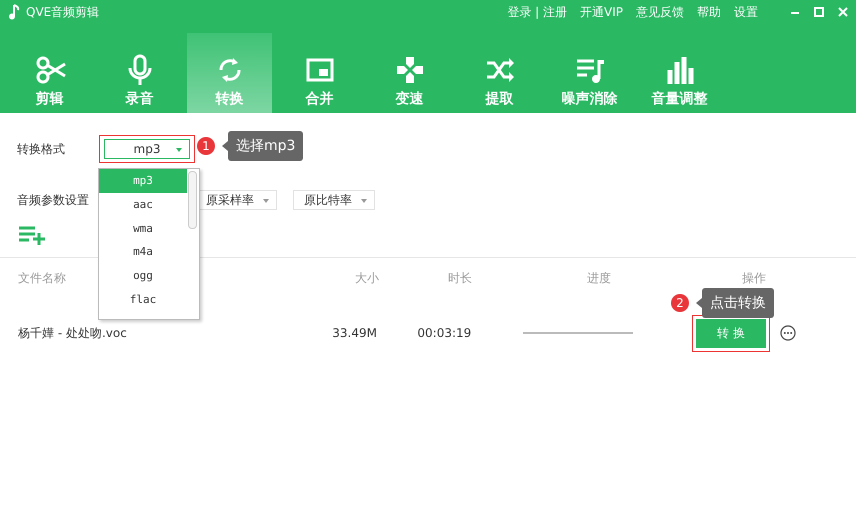 The height and width of the screenshot is (508, 856). Describe the element at coordinates (229, 73) in the screenshot. I see `toolbar-tab: 转换` at that location.